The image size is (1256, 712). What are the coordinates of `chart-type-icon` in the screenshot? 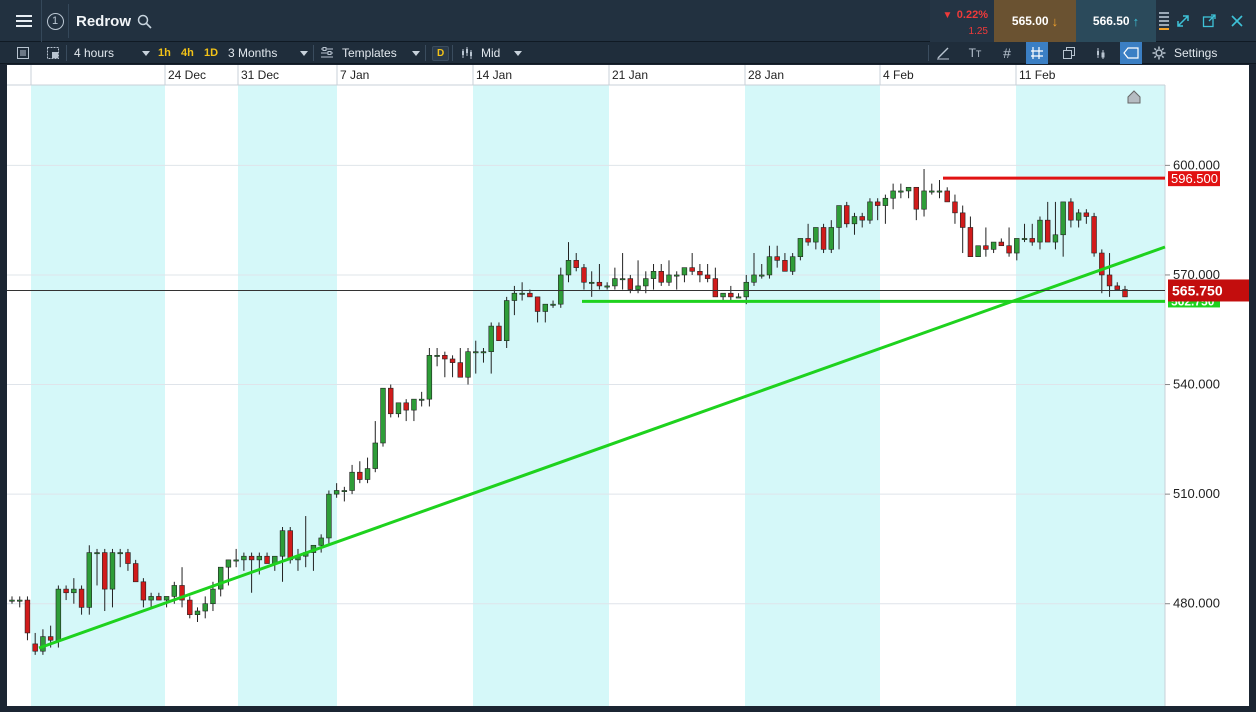 It's located at (53, 53).